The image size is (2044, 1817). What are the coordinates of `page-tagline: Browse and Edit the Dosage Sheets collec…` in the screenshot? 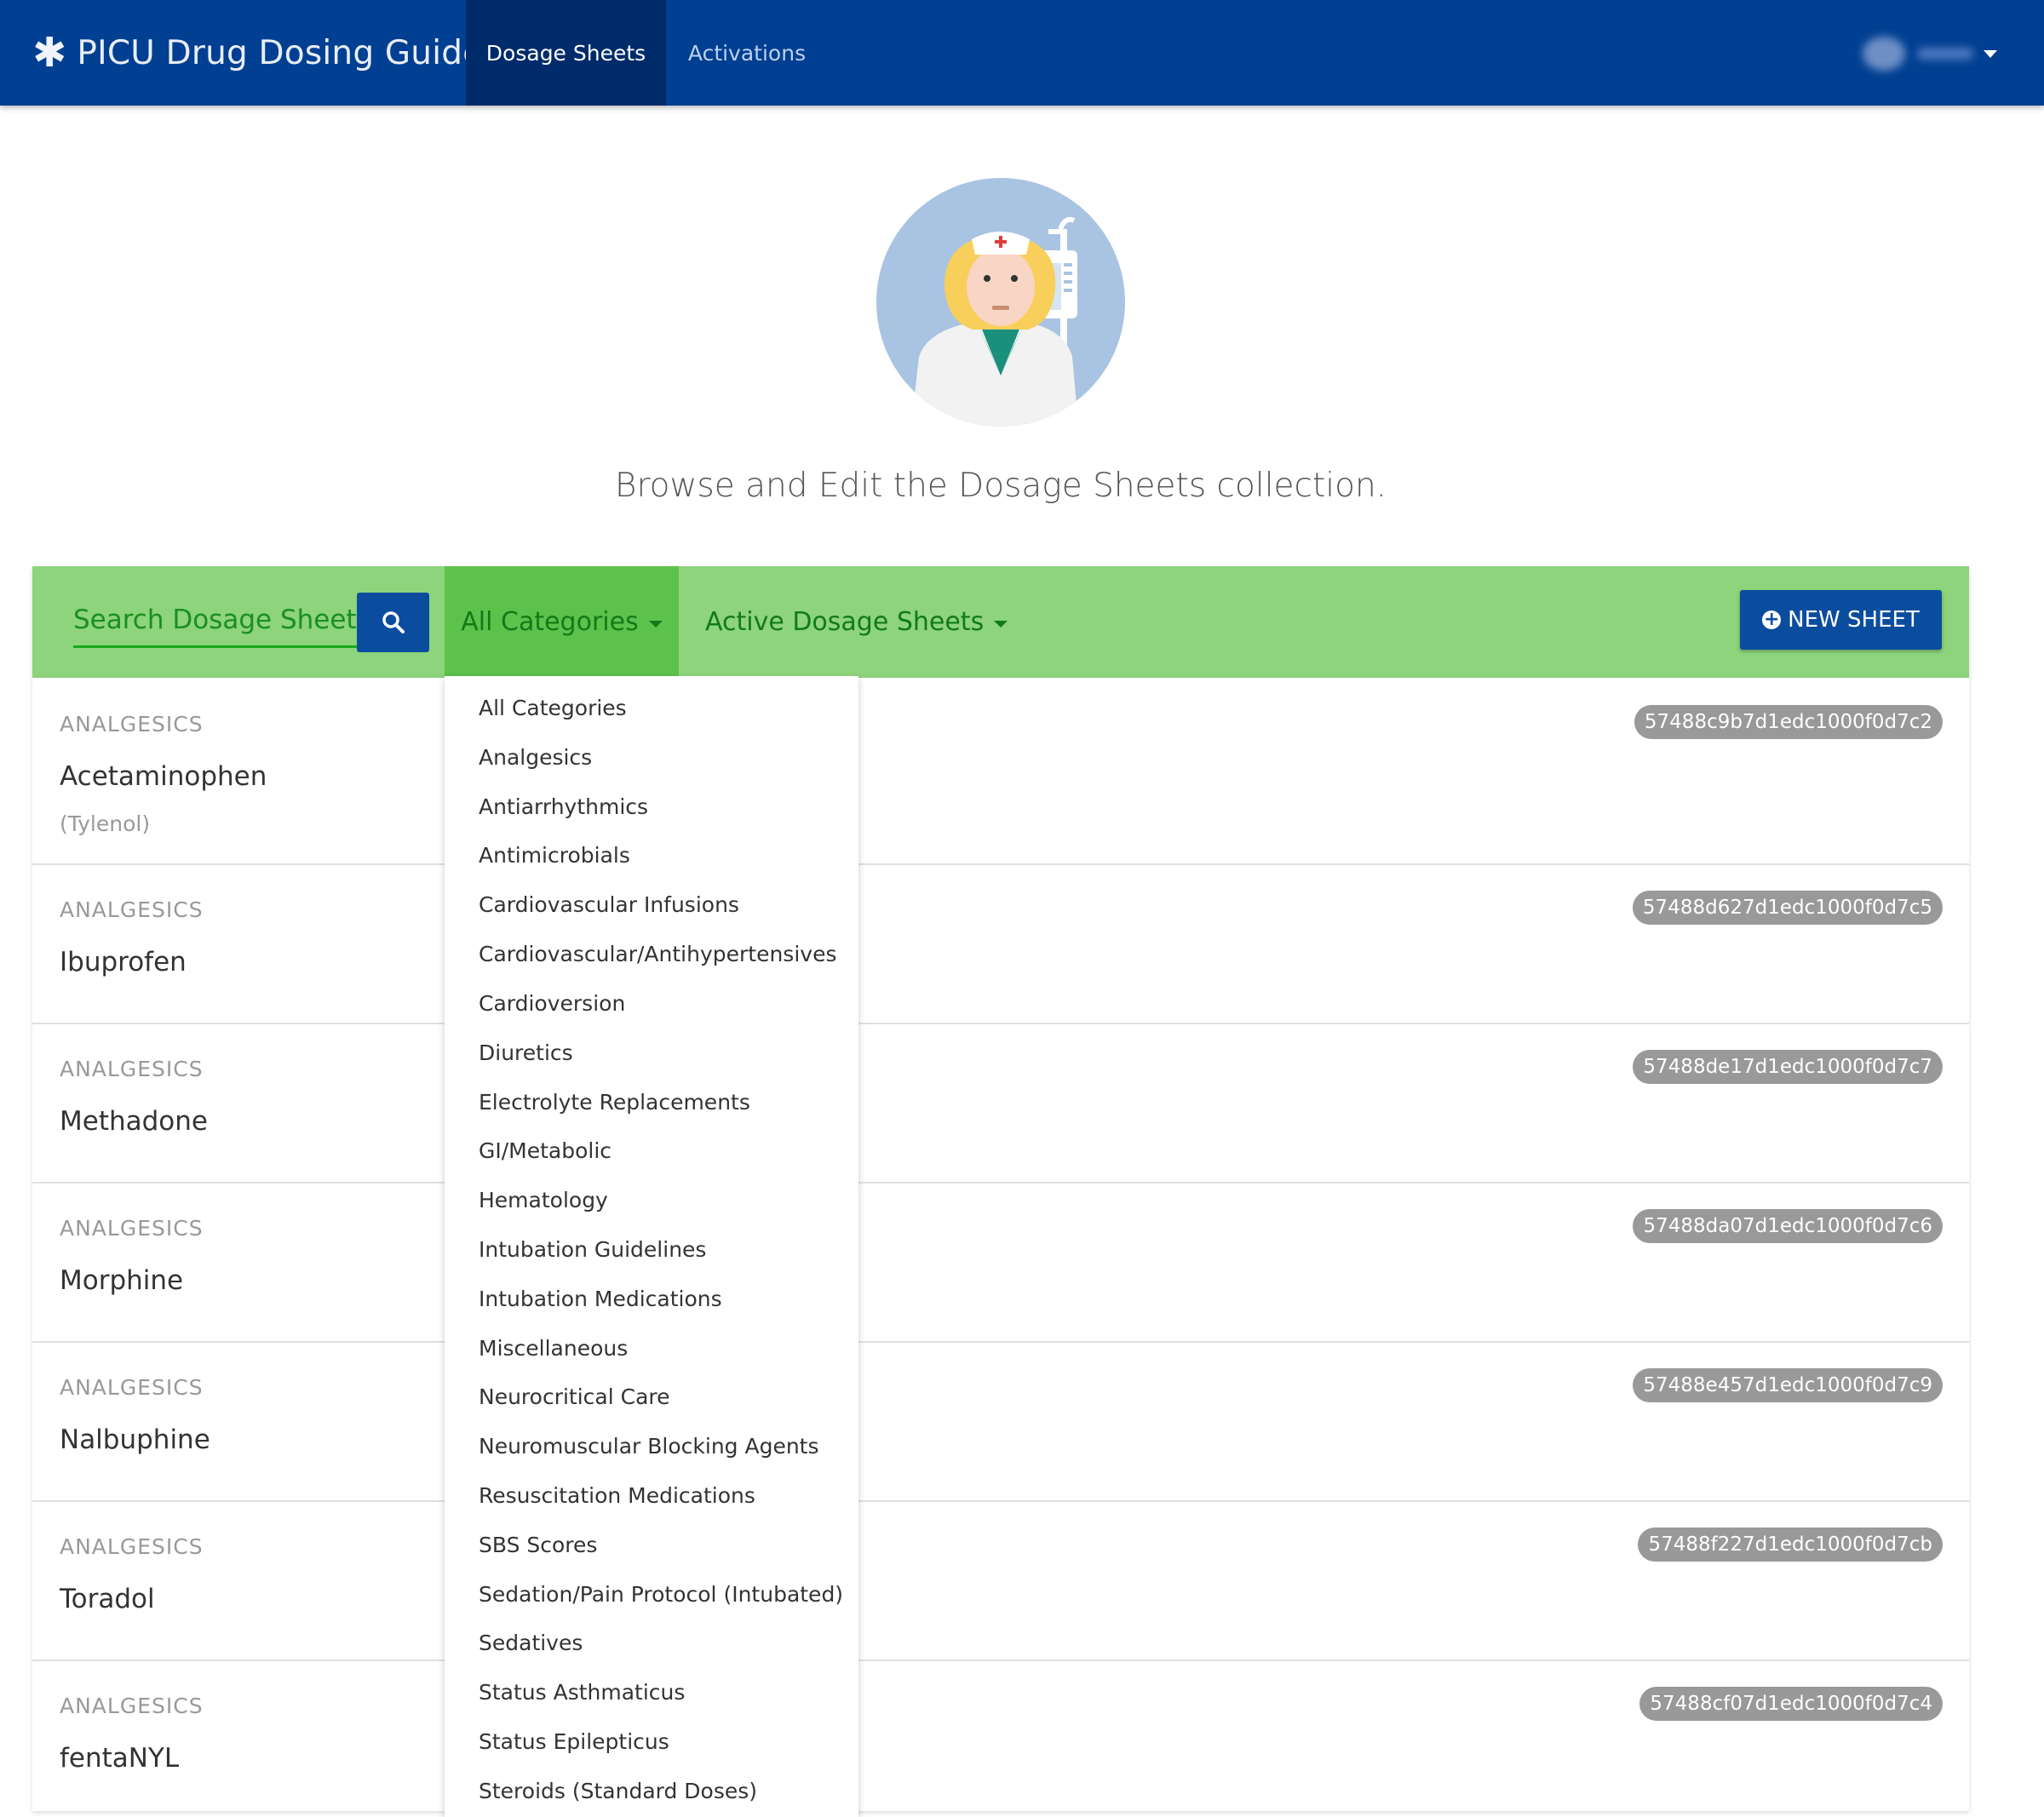 It's located at (1000, 486).